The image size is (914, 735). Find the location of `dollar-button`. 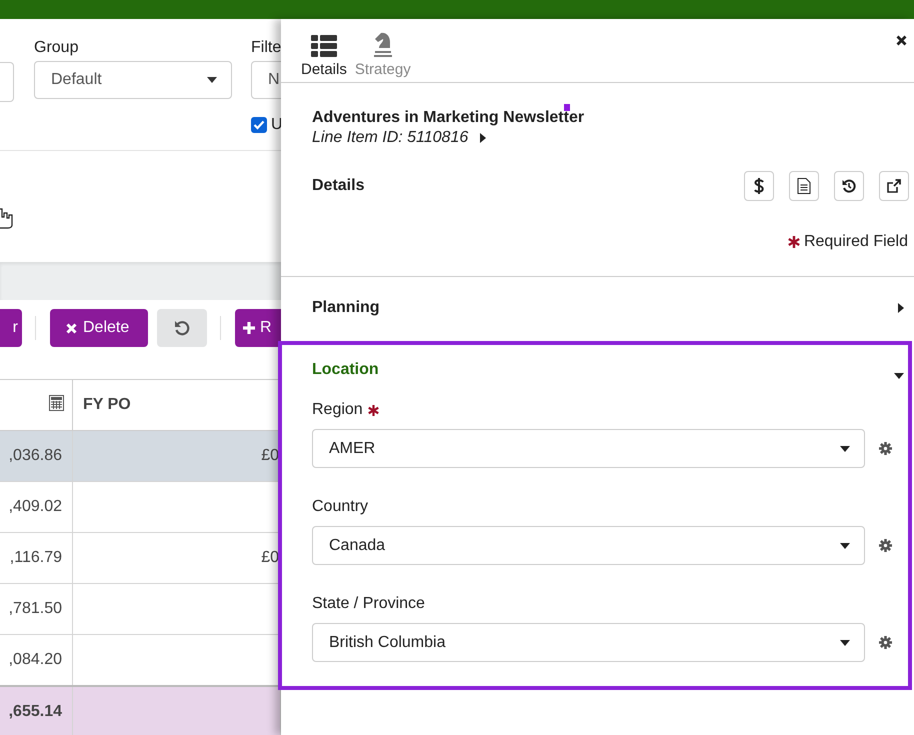

dollar-button is located at coordinates (759, 186).